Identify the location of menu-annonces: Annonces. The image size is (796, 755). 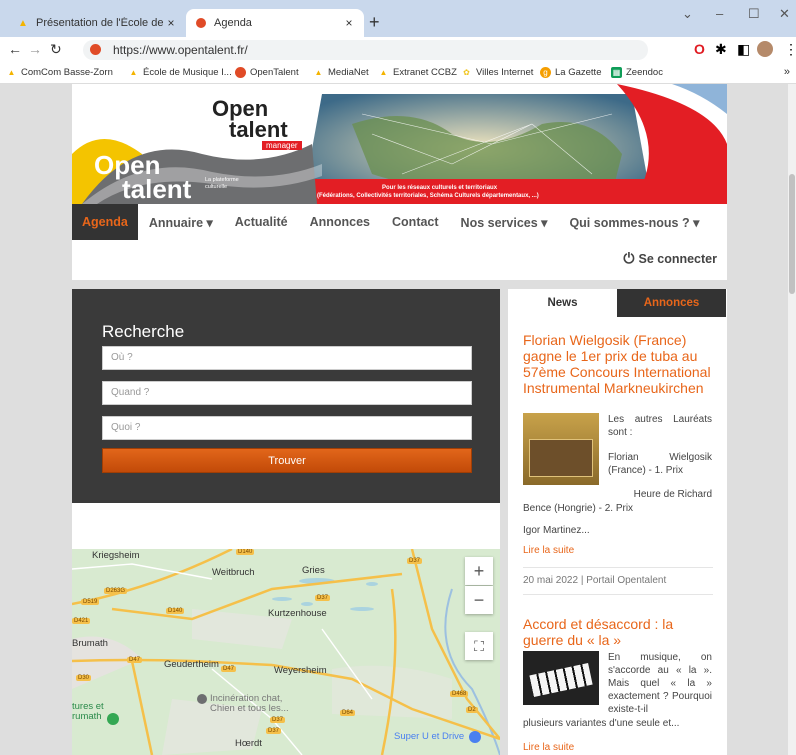
(340, 222).